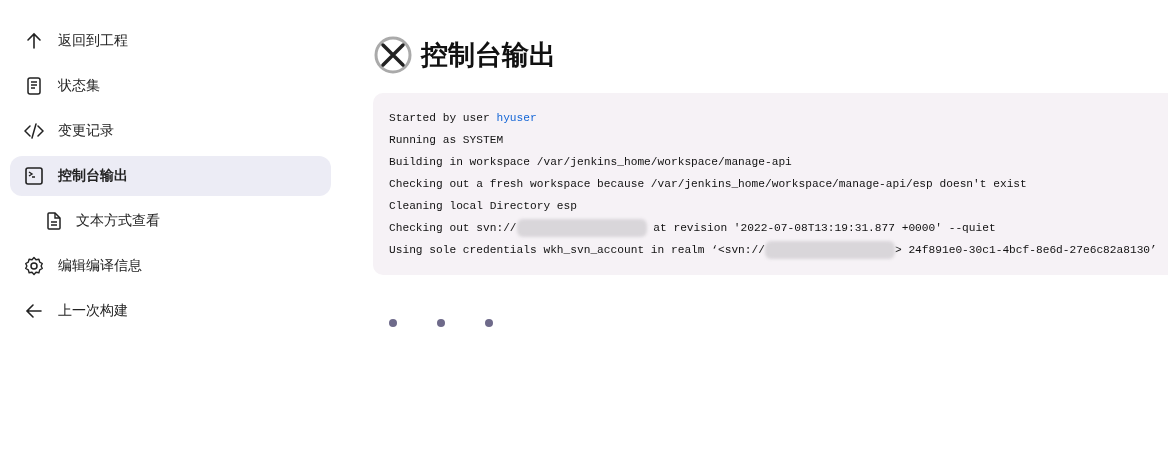 This screenshot has height=465, width=1168. Describe the element at coordinates (516, 118) in the screenshot. I see `user-link: hyuser` at that location.